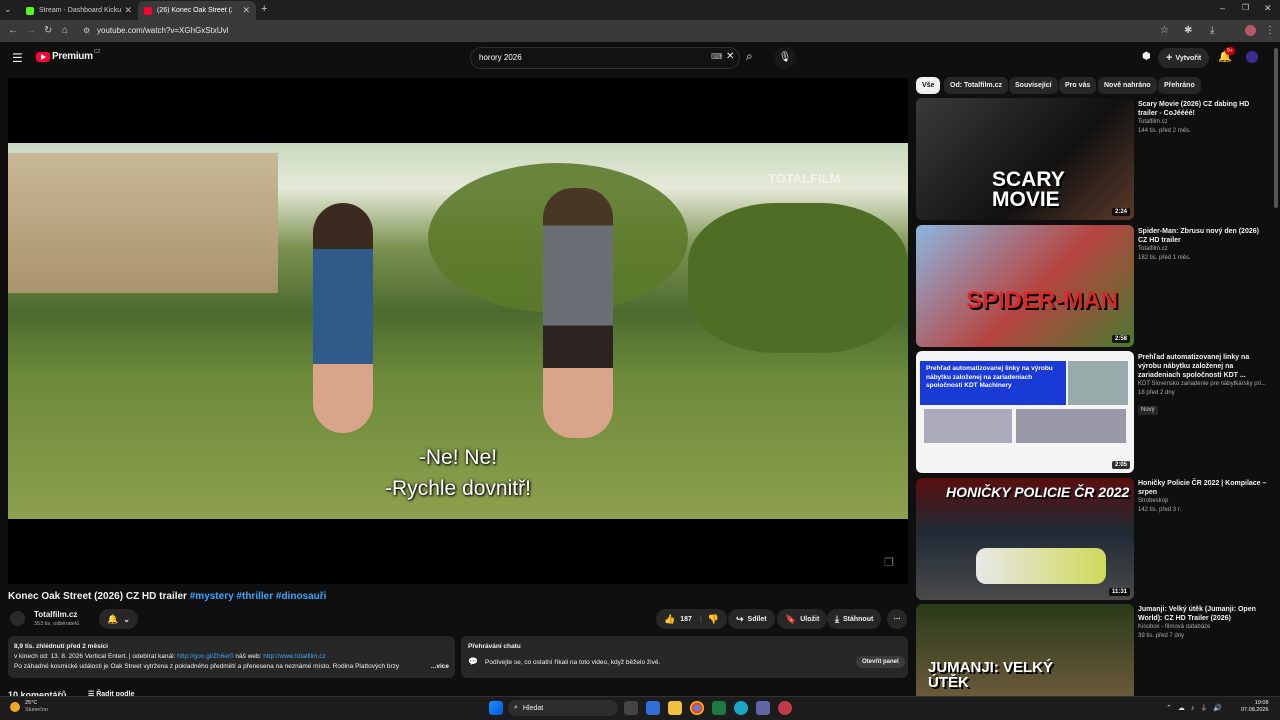 The image size is (1280, 720). I want to click on chat-title: Přehrávání chatu, so click(494, 646).